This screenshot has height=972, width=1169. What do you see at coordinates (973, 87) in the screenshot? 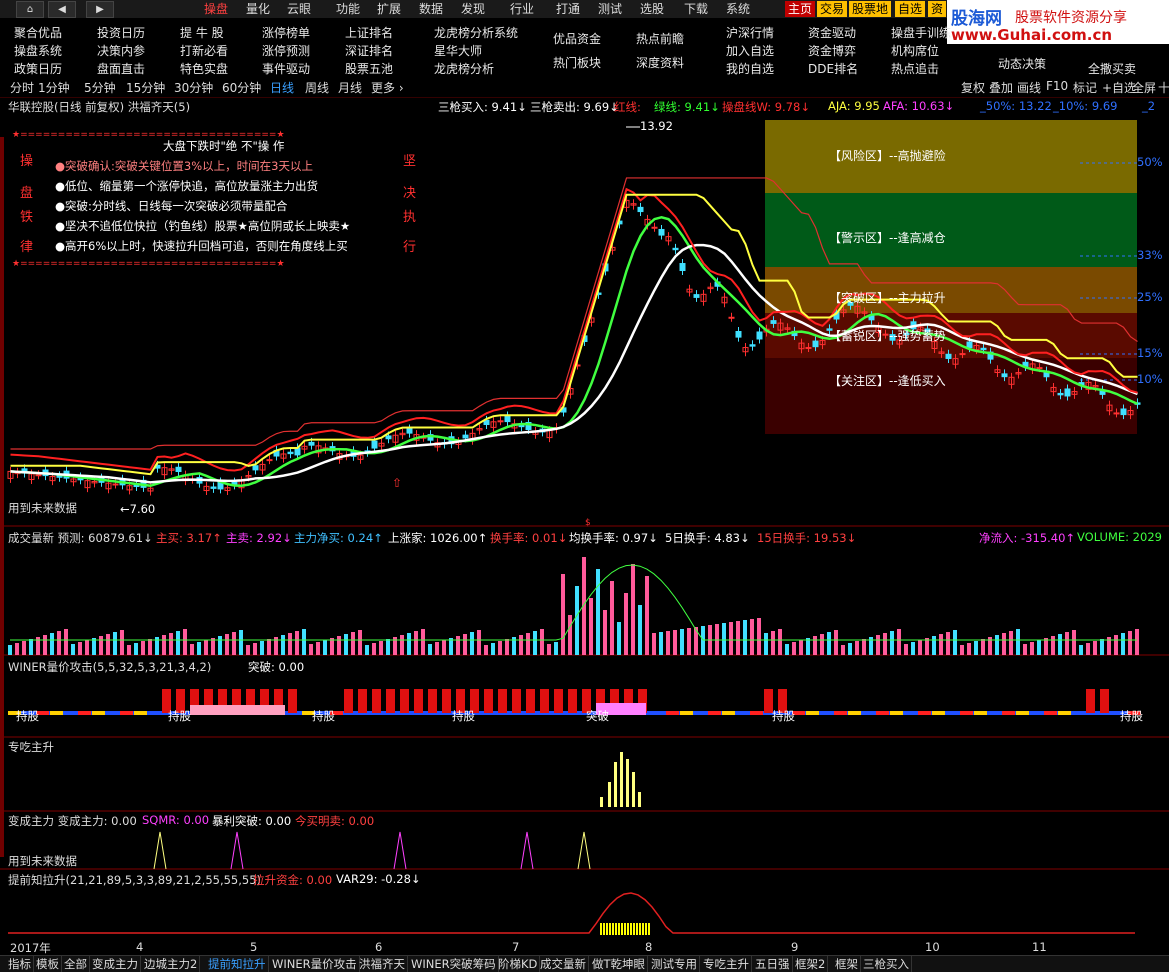
I see `tool-0: 复权` at bounding box center [973, 87].